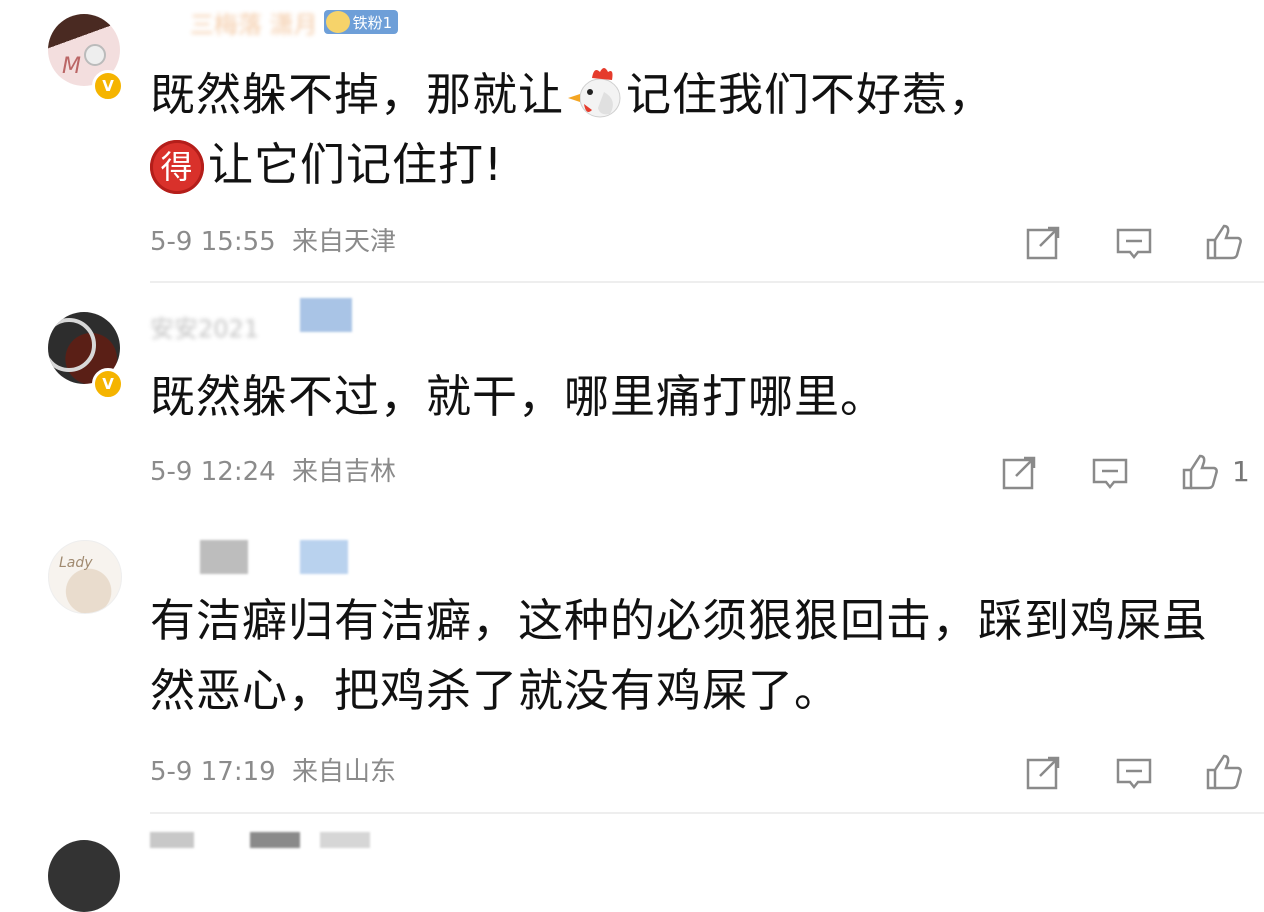 The height and width of the screenshot is (912, 1264). What do you see at coordinates (372, 22) in the screenshot?
I see `fan-badge-label: 铁粉1` at bounding box center [372, 22].